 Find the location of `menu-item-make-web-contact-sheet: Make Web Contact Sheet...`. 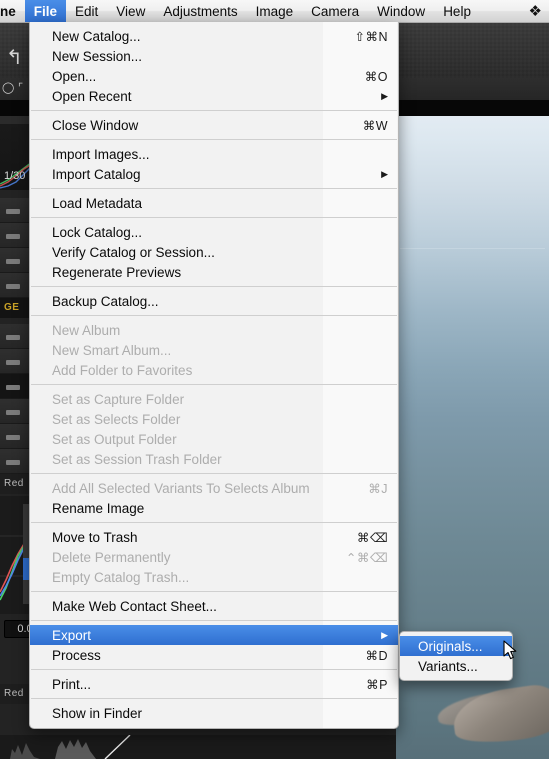

menu-item-make-web-contact-sheet: Make Web Contact Sheet... is located at coordinates (214, 606).